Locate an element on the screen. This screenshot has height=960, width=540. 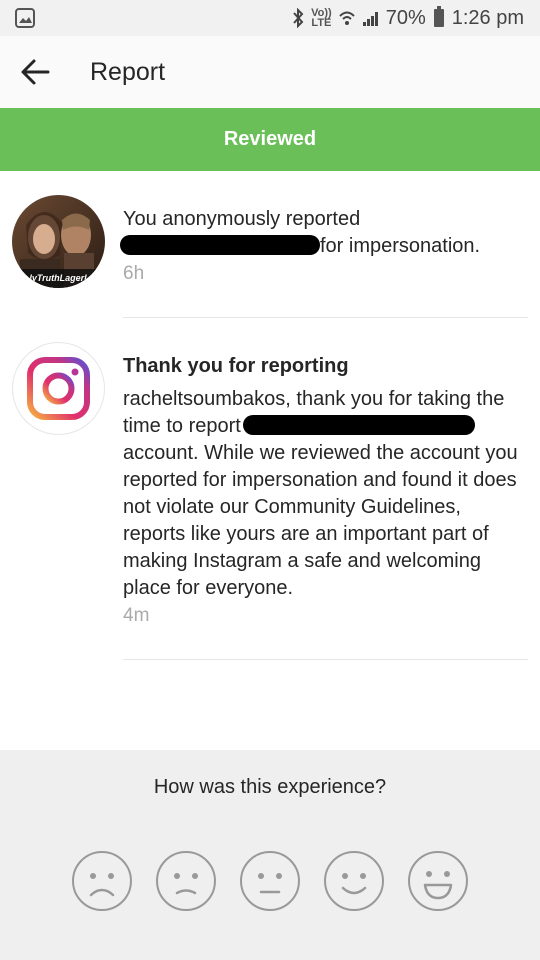
avatar-caption: lyTruthLagerl is located at coordinates (58, 278).